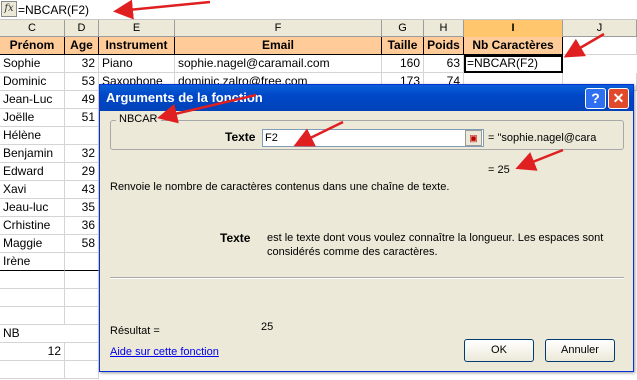 This screenshot has width=637, height=380. Describe the element at coordinates (137, 28) in the screenshot. I see `column-header-e: E` at that location.